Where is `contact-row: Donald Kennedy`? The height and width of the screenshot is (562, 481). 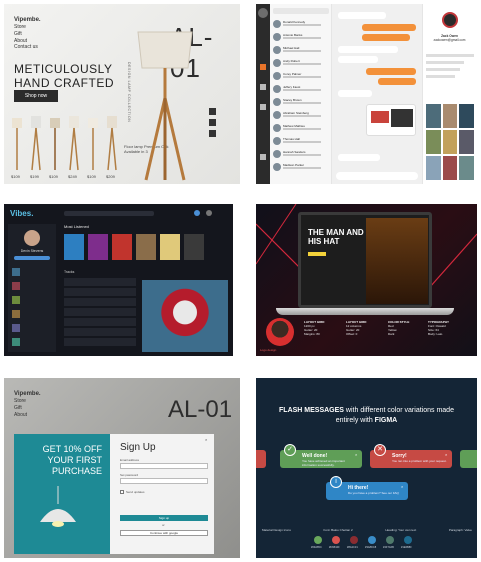 contact-row: Donald Kennedy is located at coordinates (301, 24).